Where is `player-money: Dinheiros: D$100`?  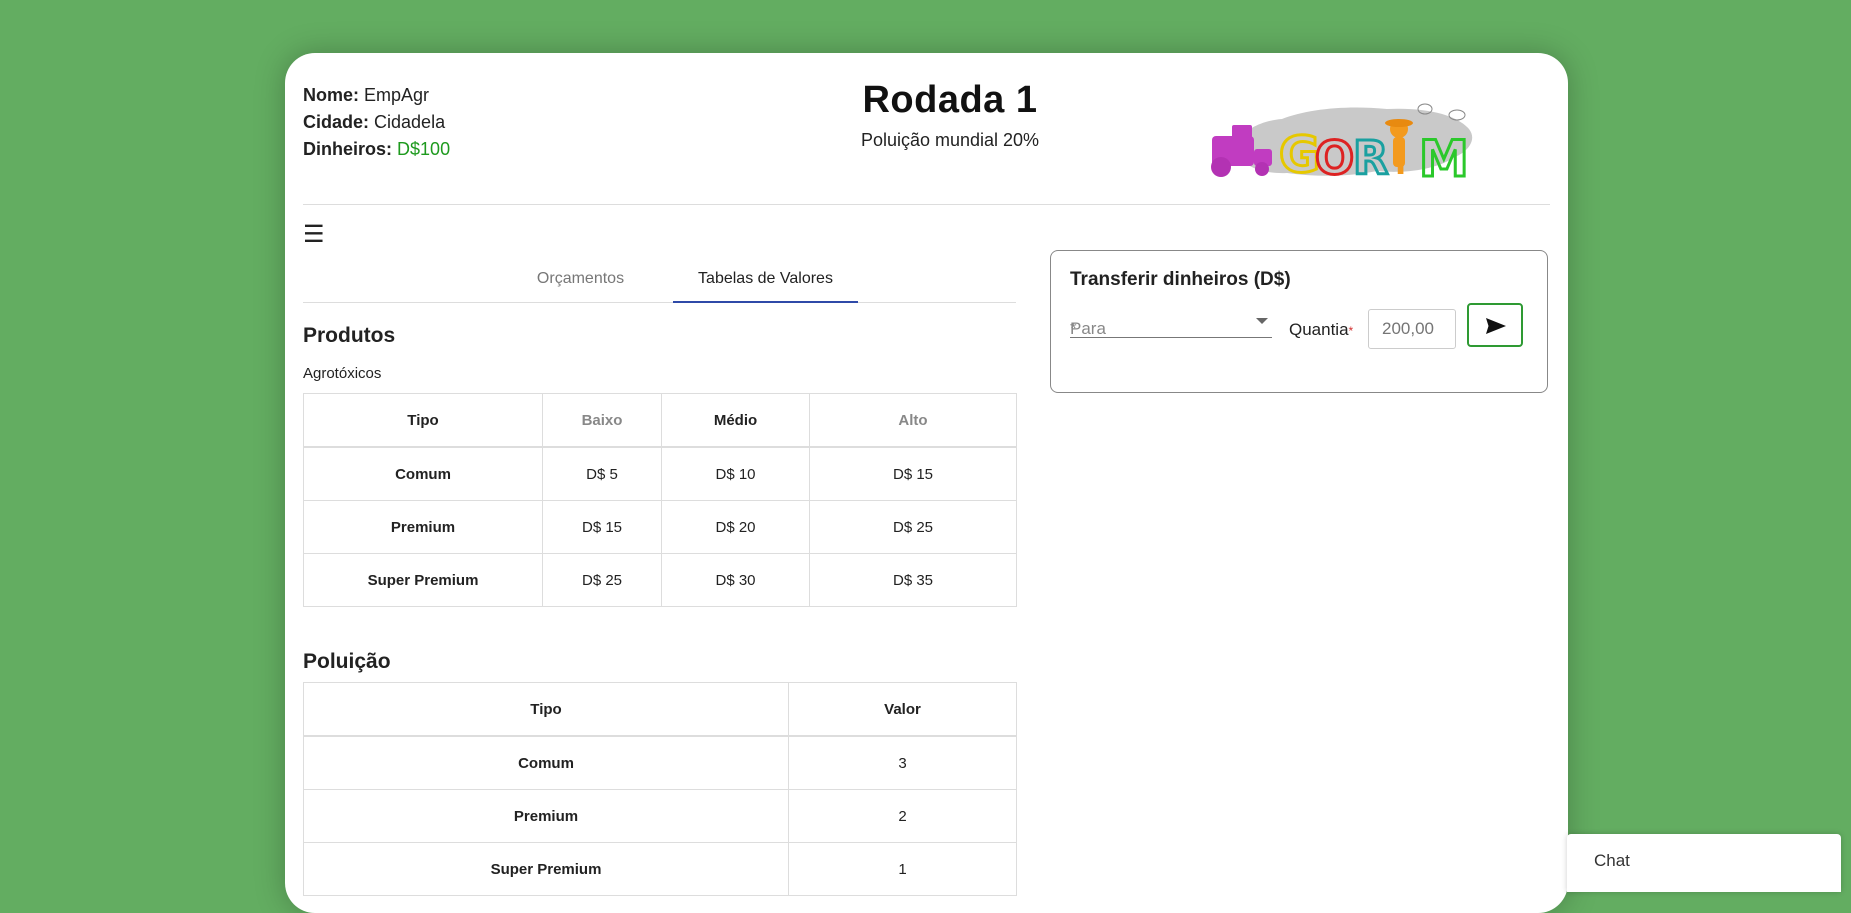 player-money: Dinheiros: D$100 is located at coordinates (377, 149).